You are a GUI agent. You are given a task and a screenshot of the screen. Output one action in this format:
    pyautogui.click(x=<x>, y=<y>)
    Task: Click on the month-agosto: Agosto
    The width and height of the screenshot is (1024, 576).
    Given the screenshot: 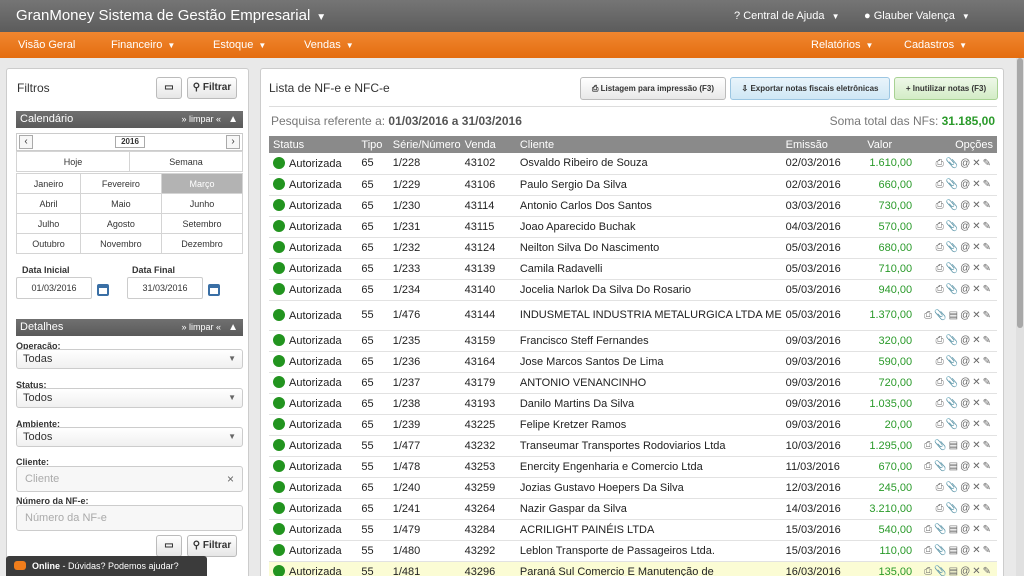 What is the action you would take?
    pyautogui.click(x=120, y=223)
    